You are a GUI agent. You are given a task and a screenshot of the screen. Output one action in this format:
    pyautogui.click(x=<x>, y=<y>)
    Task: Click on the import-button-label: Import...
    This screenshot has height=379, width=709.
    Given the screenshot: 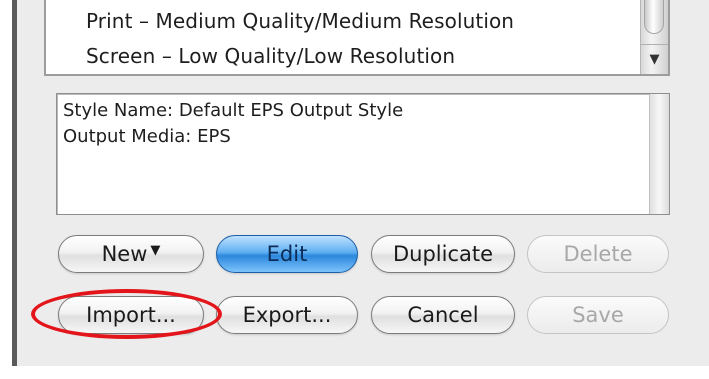 What is the action you would take?
    pyautogui.click(x=131, y=315)
    